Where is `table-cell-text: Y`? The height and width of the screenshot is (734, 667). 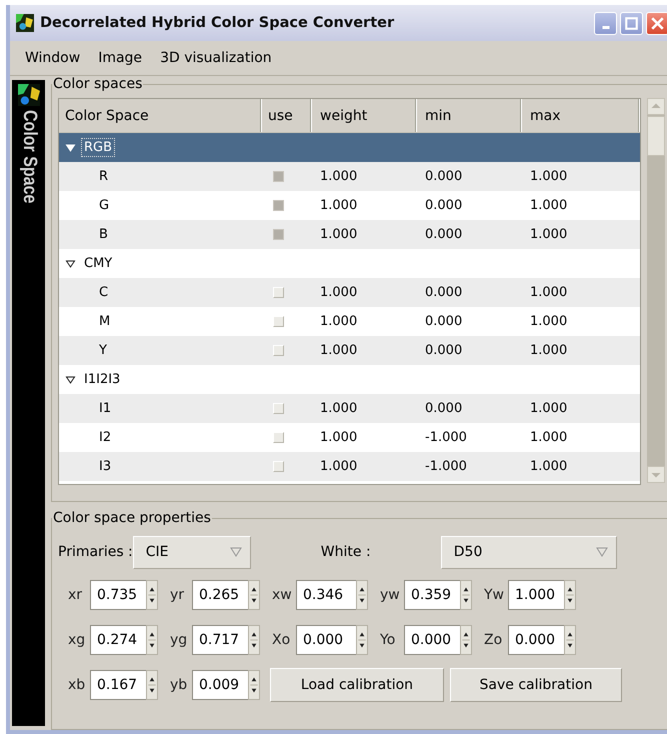 table-cell-text: Y is located at coordinates (103, 351).